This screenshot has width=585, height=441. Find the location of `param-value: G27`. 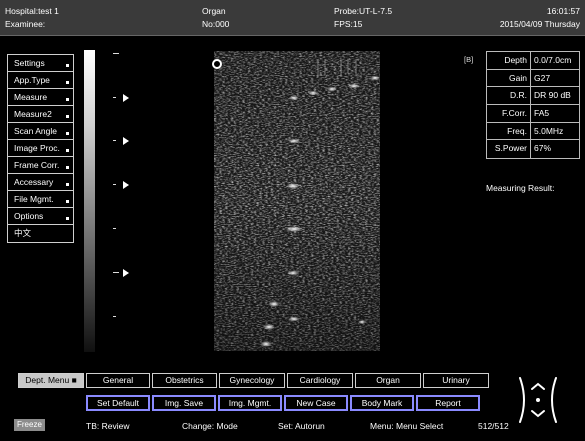

param-value: G27 is located at coordinates (542, 77).